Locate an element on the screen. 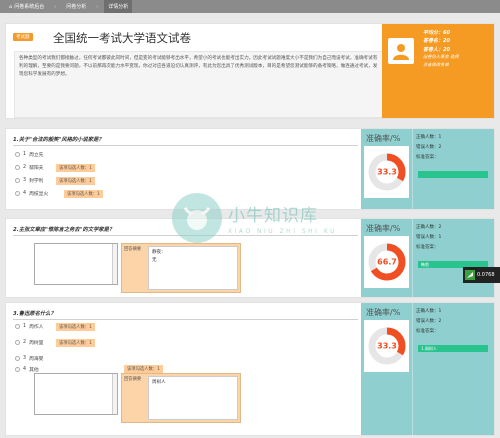 The width and height of the screenshot is (500, 438). summary-info: 平均分：60 答卷名：20 答卷人：20 出卷份人某会 选择 点击修改名单 is located at coordinates (441, 49).